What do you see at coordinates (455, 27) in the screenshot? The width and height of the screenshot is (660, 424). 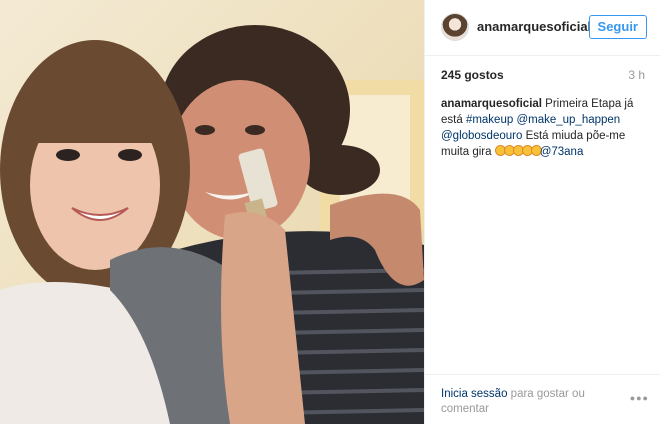 I see `avatar` at bounding box center [455, 27].